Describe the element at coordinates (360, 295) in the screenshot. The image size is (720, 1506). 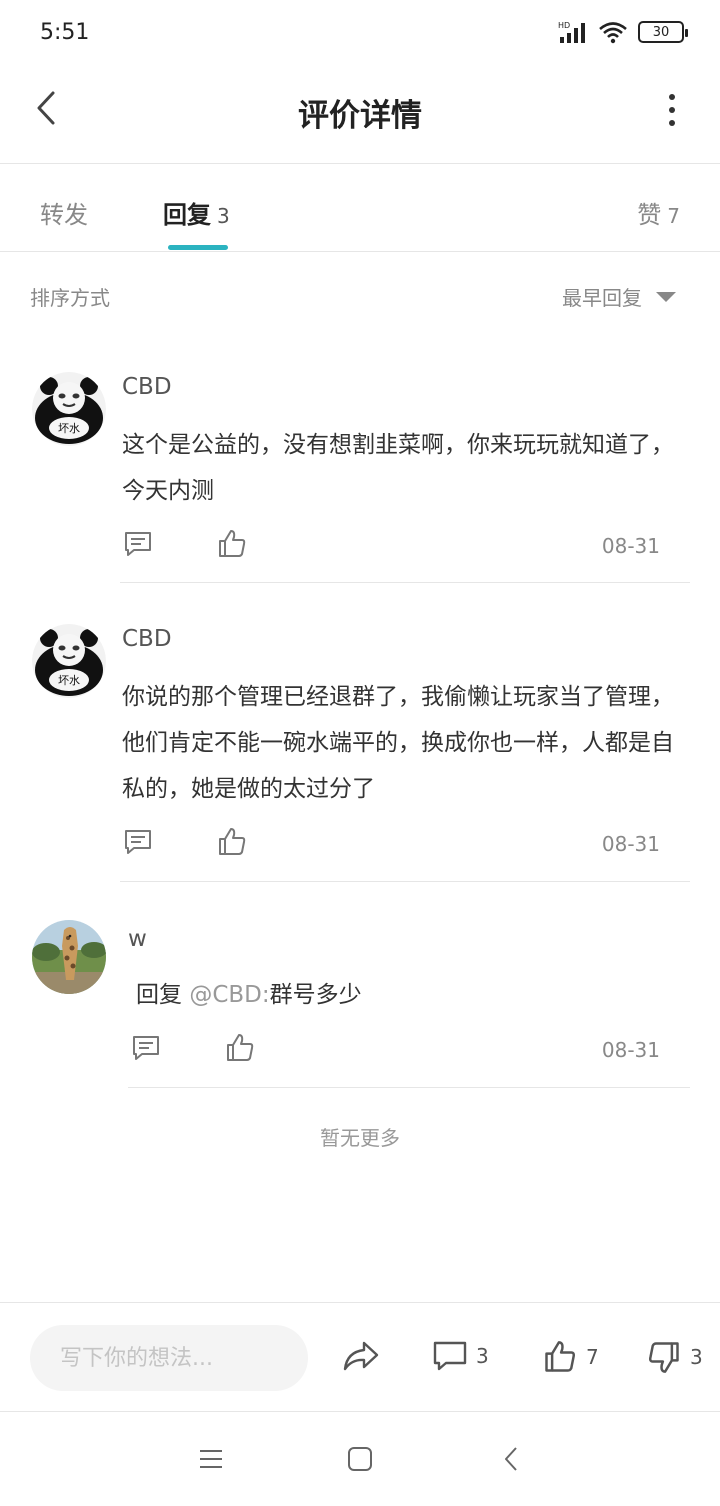
I see `sort-row: 排序方式 最早回复` at that location.